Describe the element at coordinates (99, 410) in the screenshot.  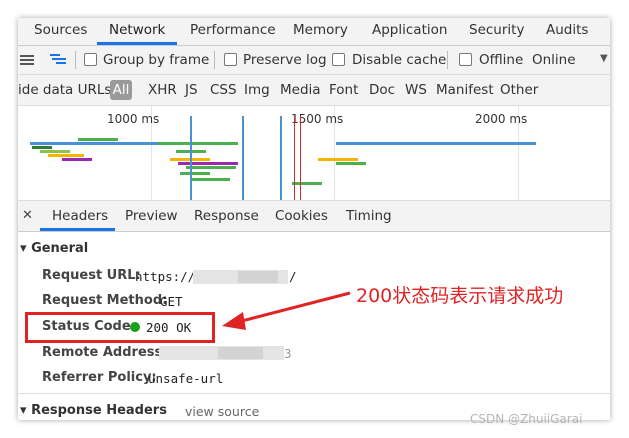
I see `response-headers-title: Response Headers` at that location.